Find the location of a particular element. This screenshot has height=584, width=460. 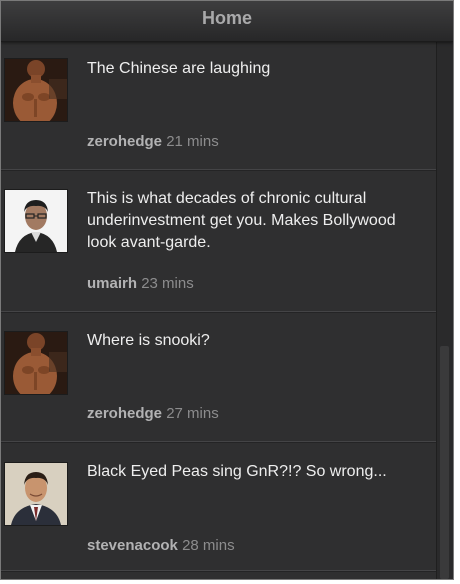

timestamp: 21 mins is located at coordinates (192, 141).